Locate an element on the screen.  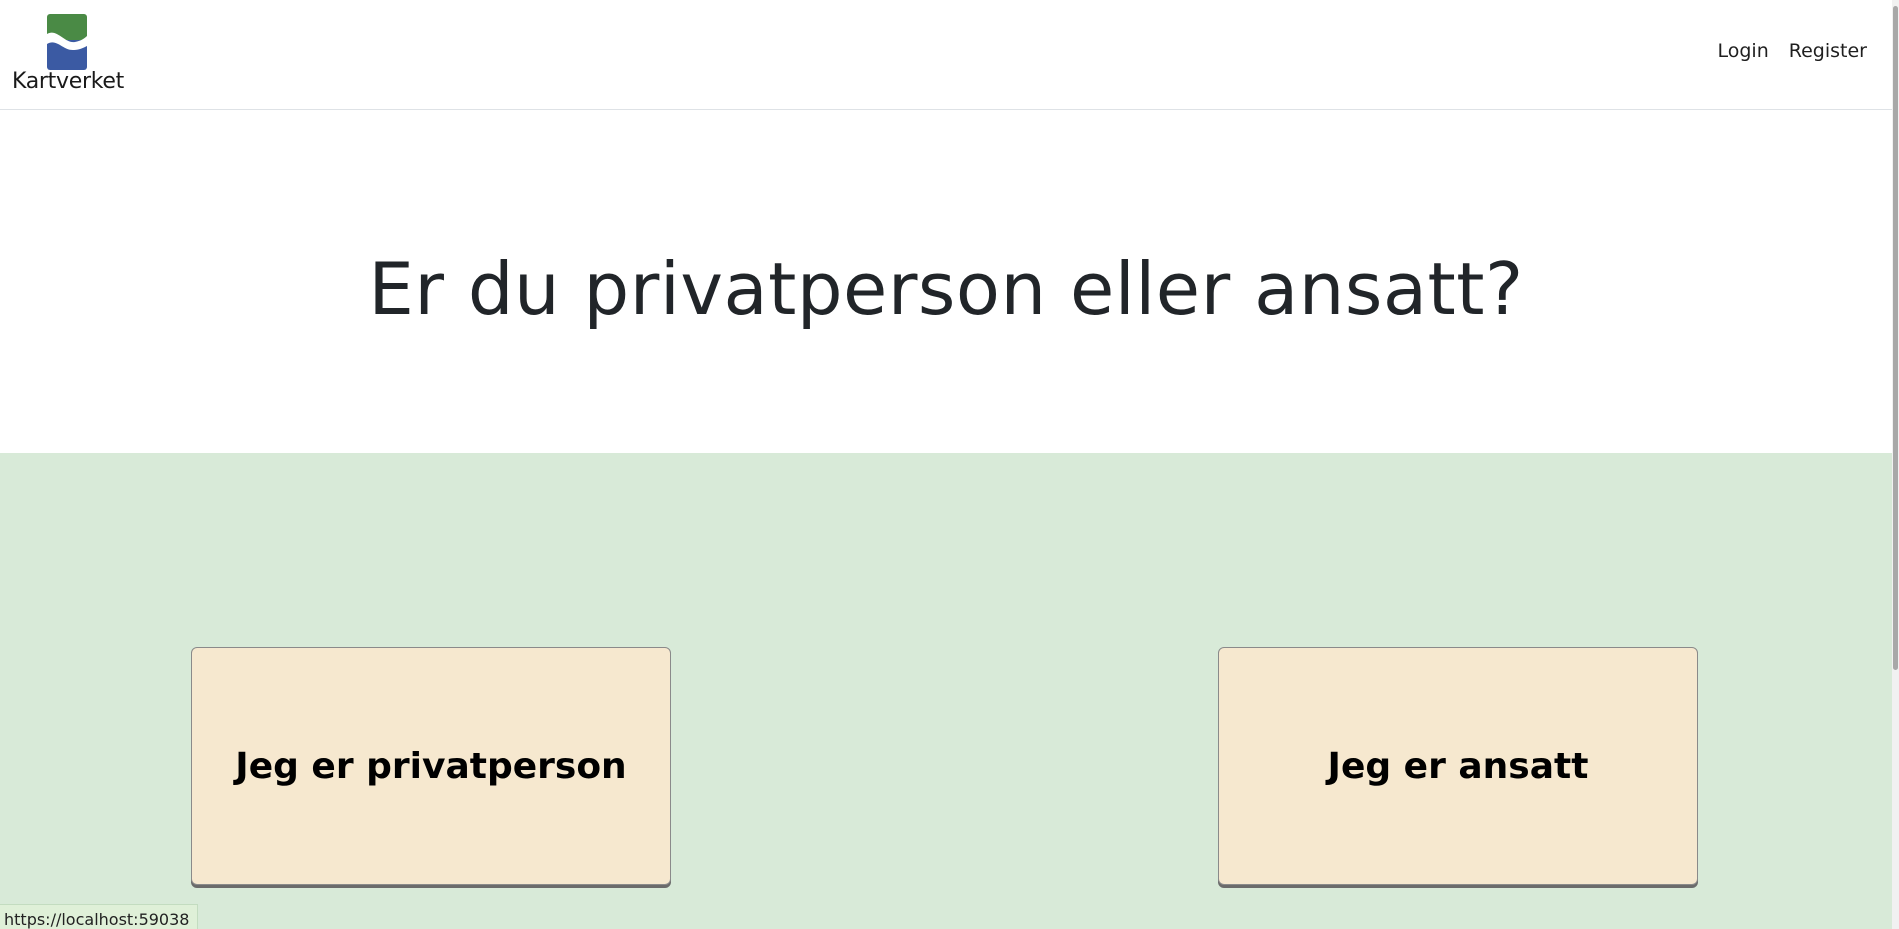
employee-label: Jeg er ansatt is located at coordinates (1458, 766).